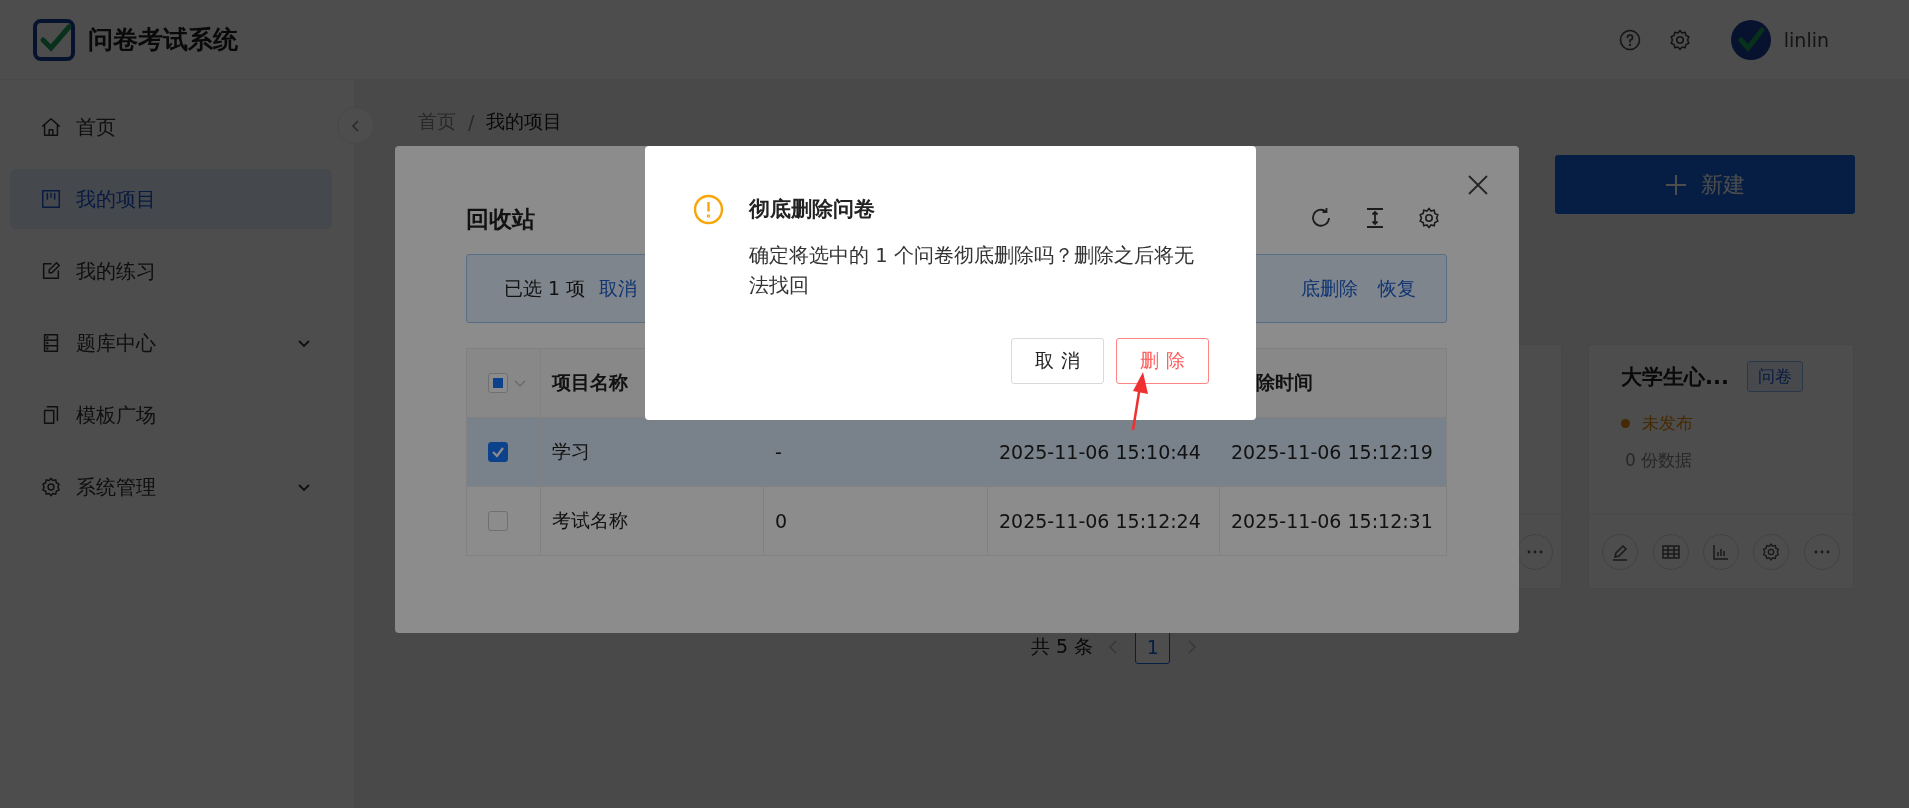  What do you see at coordinates (1750, 39) in the screenshot?
I see `avatar` at bounding box center [1750, 39].